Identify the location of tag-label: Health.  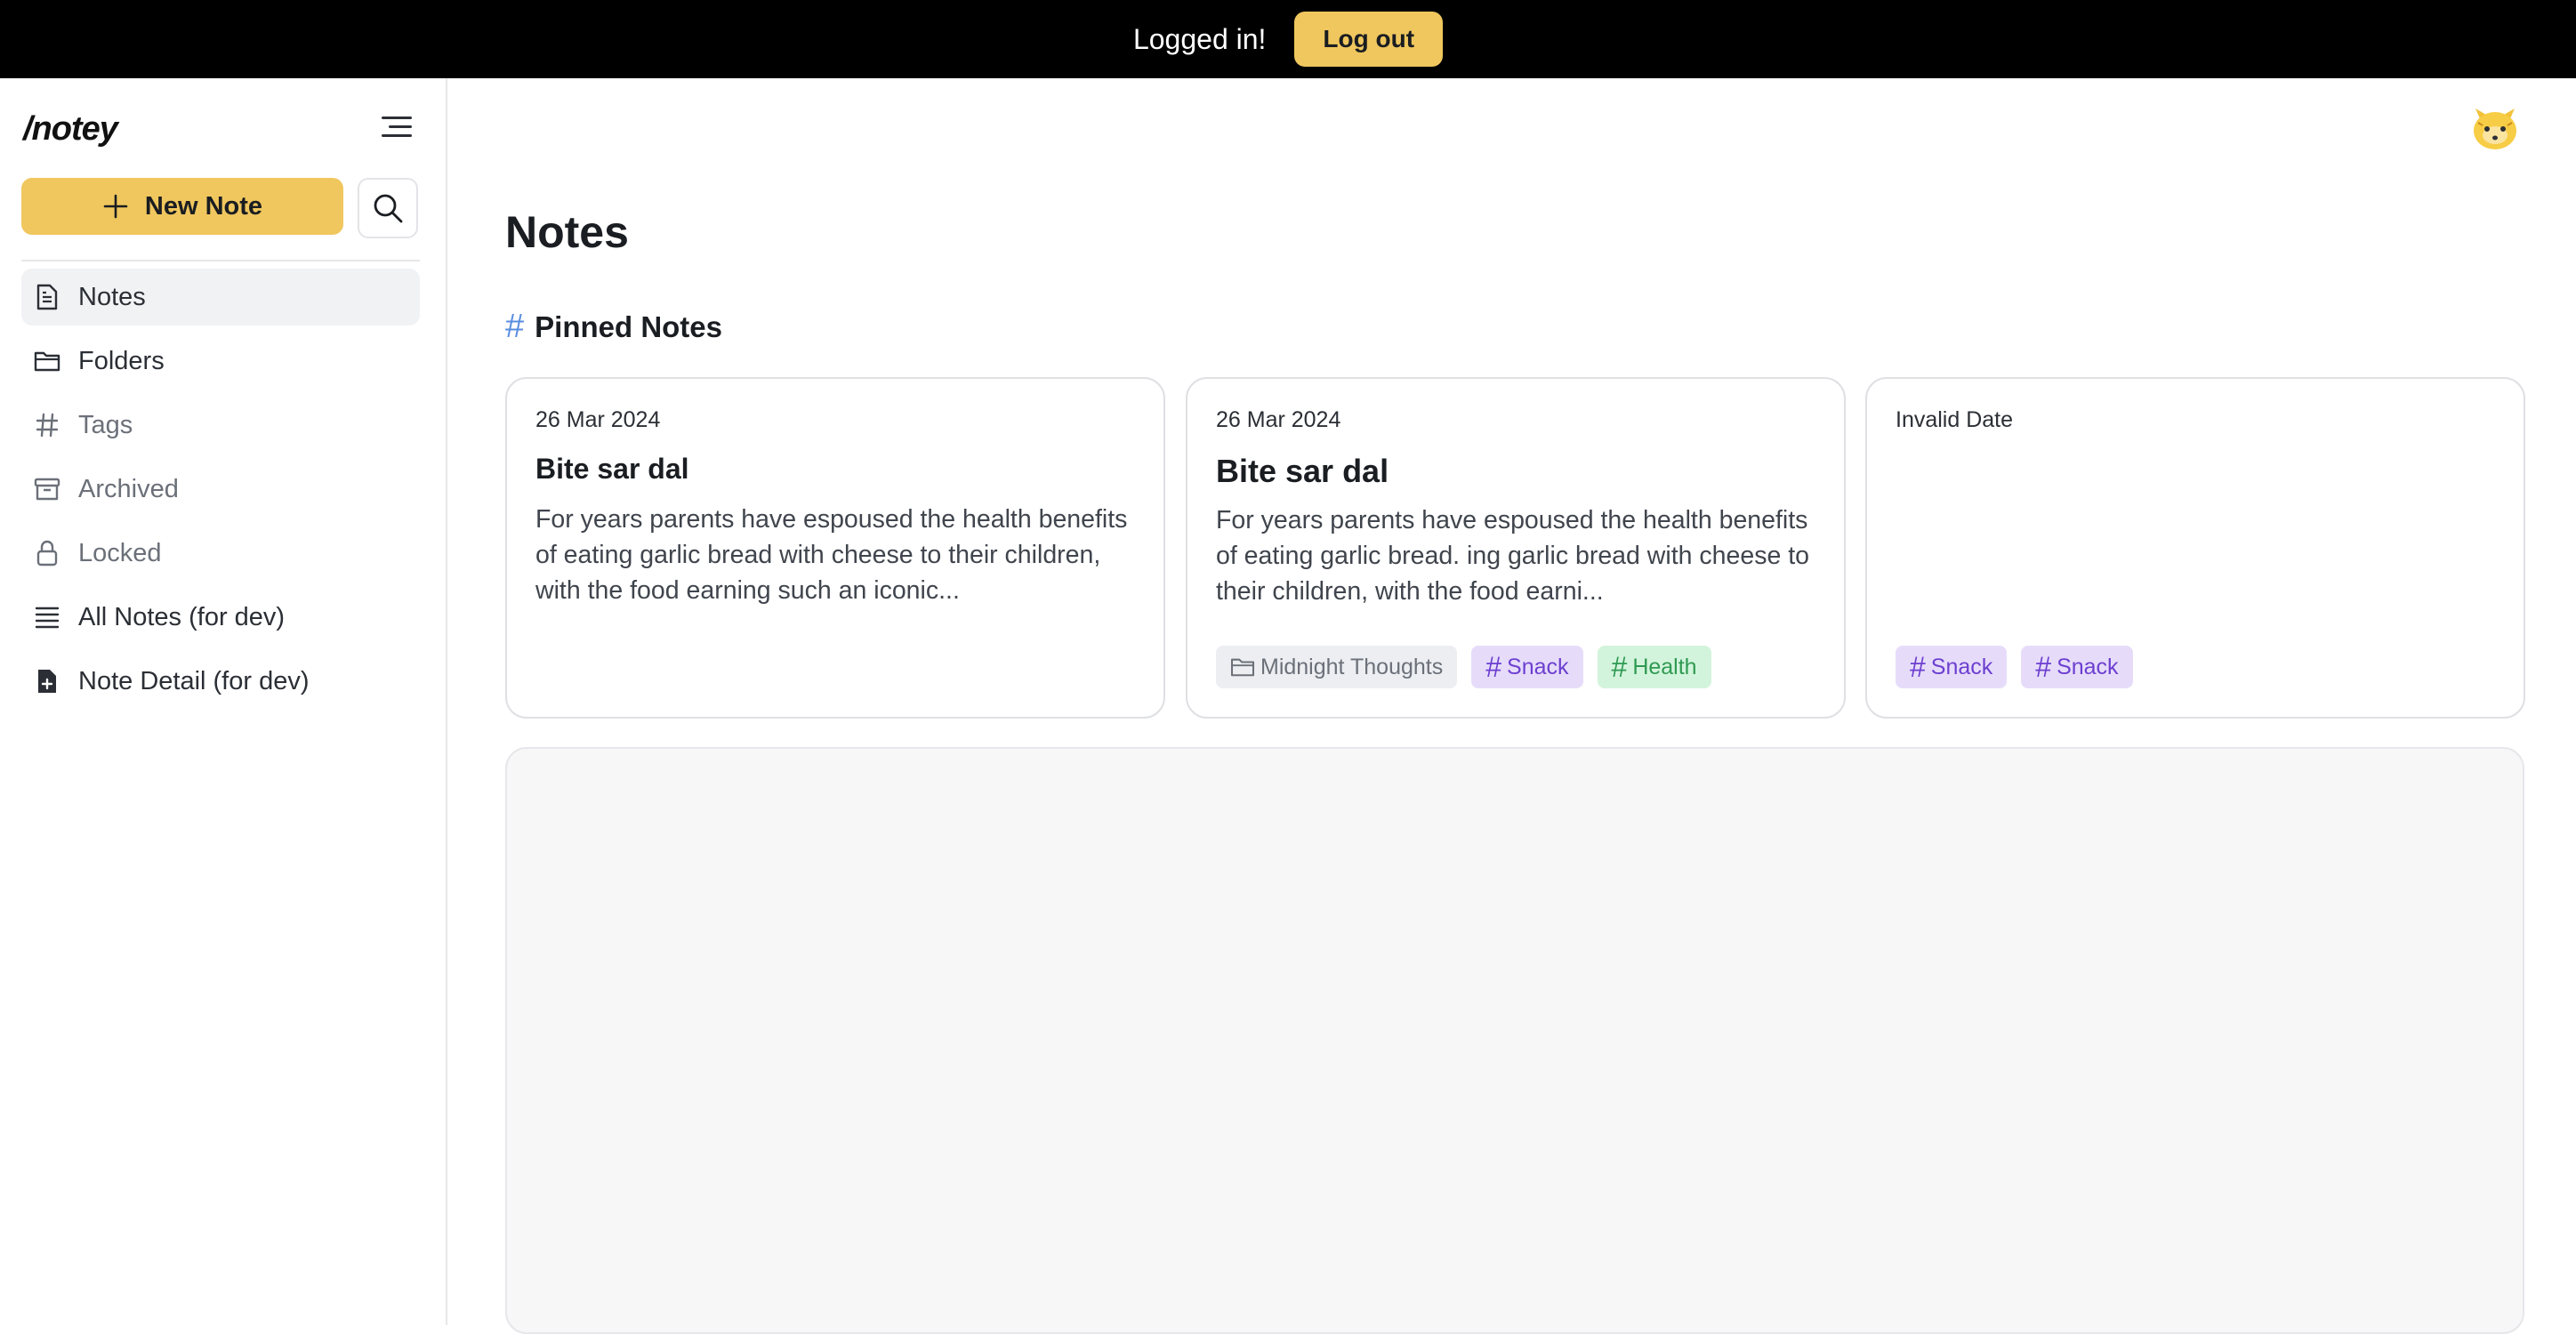
(1664, 666).